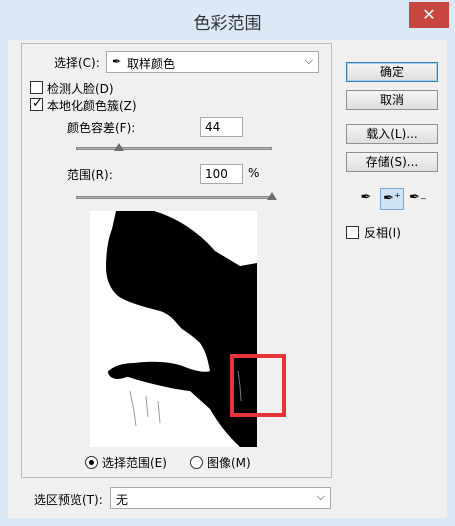 The width and height of the screenshot is (455, 526). Describe the element at coordinates (174, 148) in the screenshot. I see `fuzziness-slider-track` at that location.